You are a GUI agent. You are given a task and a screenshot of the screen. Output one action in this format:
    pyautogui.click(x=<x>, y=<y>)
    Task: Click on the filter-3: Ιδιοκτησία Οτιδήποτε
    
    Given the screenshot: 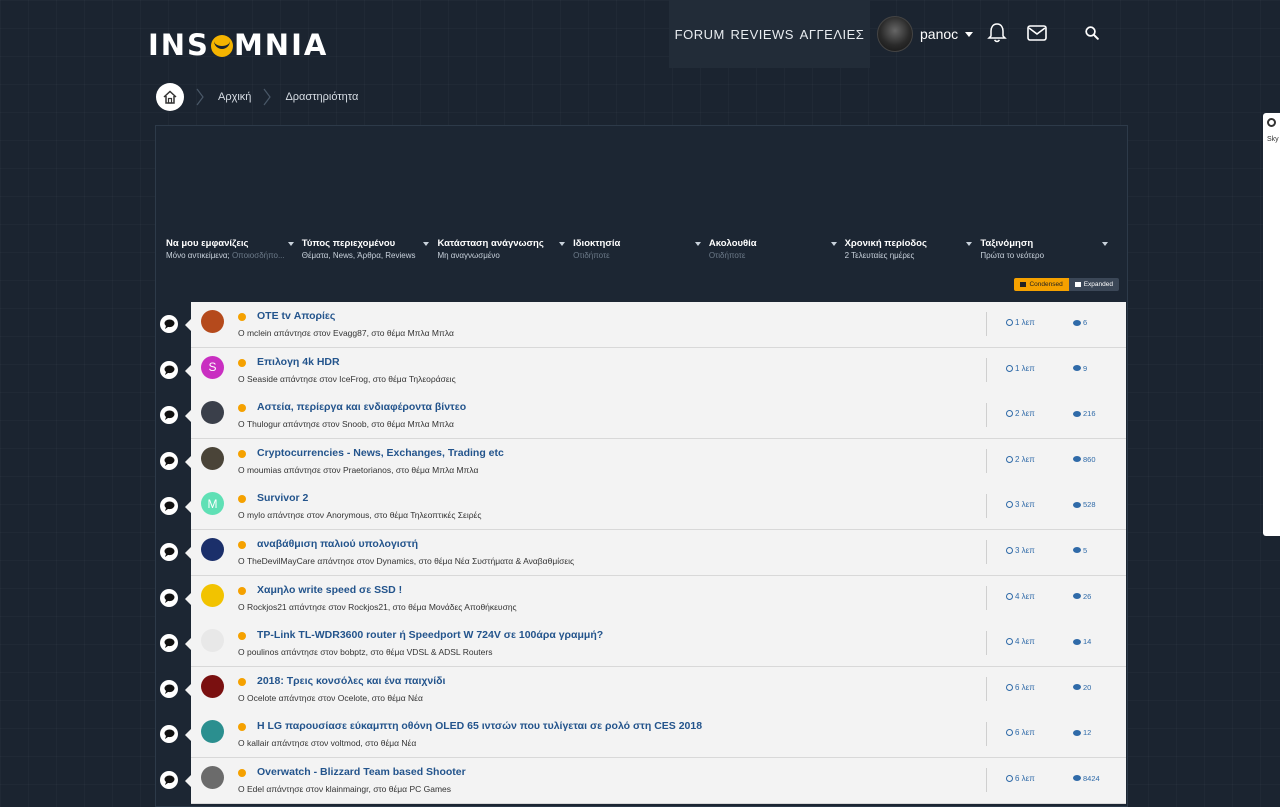 What is the action you would take?
    pyautogui.click(x=641, y=249)
    